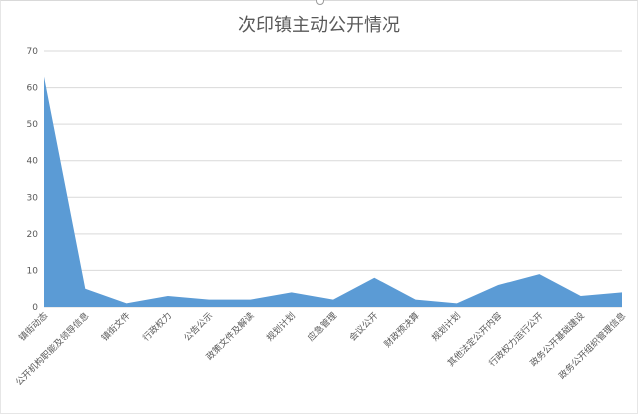 This screenshot has height=414, width=638. What do you see at coordinates (33, 271) in the screenshot?
I see `y-tick-label: 10` at bounding box center [33, 271].